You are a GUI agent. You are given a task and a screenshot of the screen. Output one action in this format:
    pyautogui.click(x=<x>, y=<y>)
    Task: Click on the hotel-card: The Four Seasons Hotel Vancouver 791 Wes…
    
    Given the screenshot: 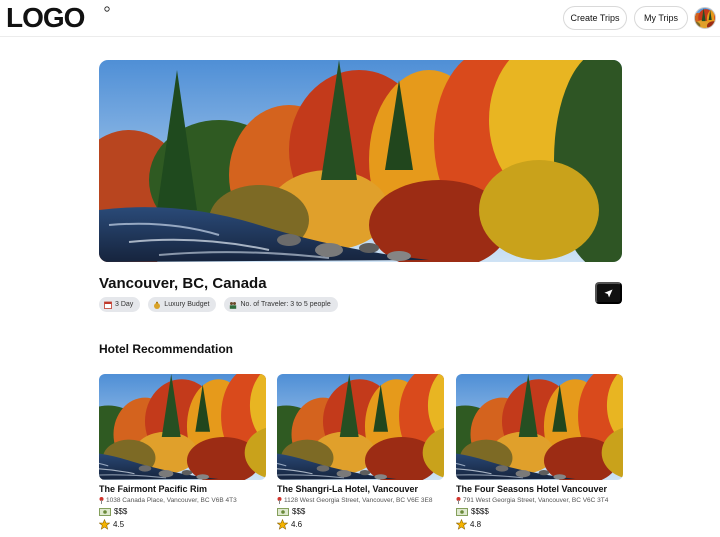 What is the action you would take?
    pyautogui.click(x=539, y=452)
    